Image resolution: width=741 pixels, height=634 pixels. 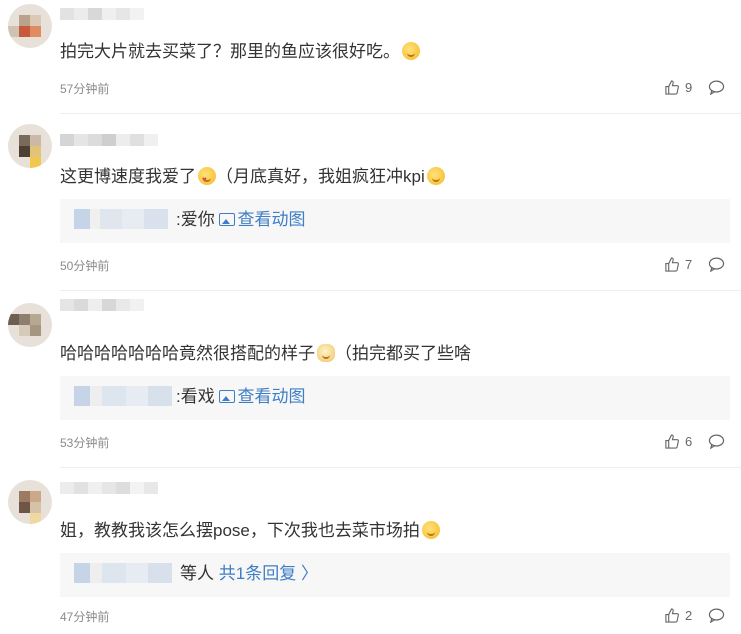 I want to click on view-replies-link: 共1条回复 〉, so click(x=268, y=573).